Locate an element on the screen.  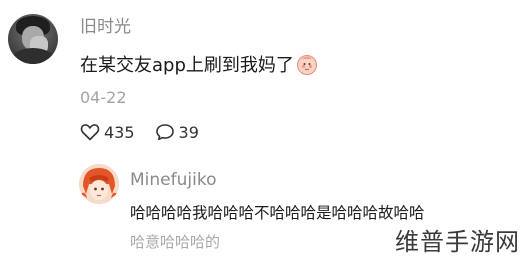
post-content: 在某交友app上刷到我妈了 is located at coordinates (199, 64).